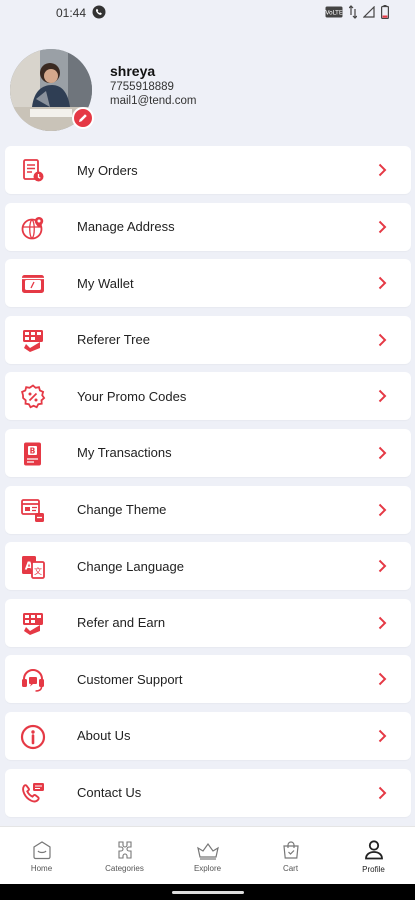 The image size is (415, 900). Describe the element at coordinates (33, 228) in the screenshot. I see `address-icon` at that location.